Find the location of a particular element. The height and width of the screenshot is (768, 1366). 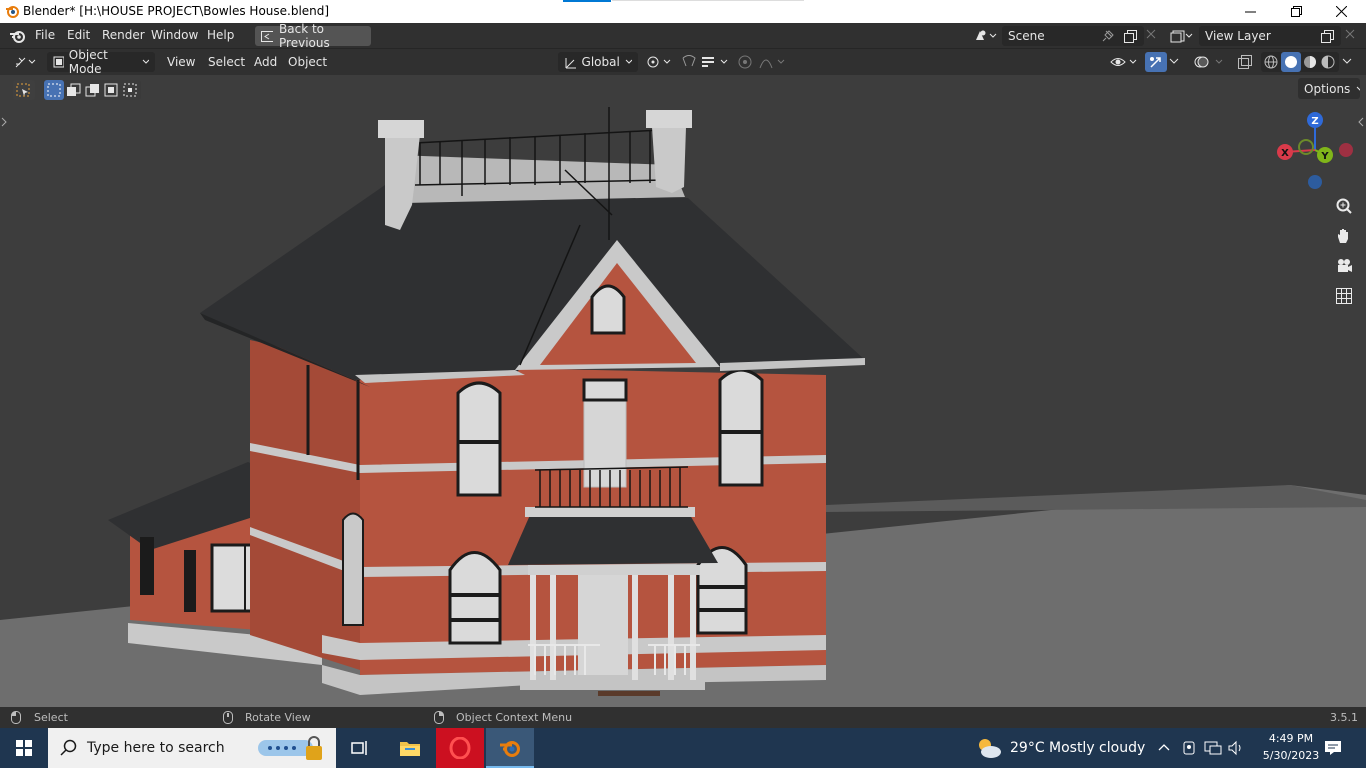

restore-button is located at coordinates (1296, 11).